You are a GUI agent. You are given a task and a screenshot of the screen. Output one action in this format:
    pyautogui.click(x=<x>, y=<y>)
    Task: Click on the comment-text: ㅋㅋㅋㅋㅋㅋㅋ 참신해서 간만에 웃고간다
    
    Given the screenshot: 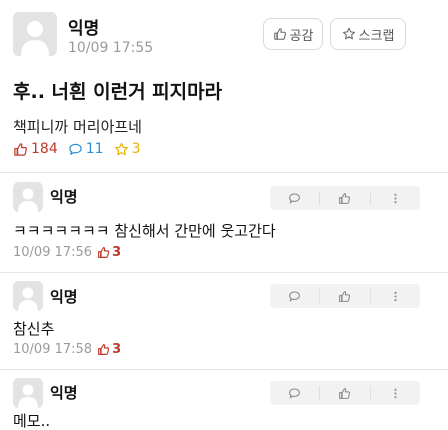 What is the action you would take?
    pyautogui.click(x=144, y=231)
    